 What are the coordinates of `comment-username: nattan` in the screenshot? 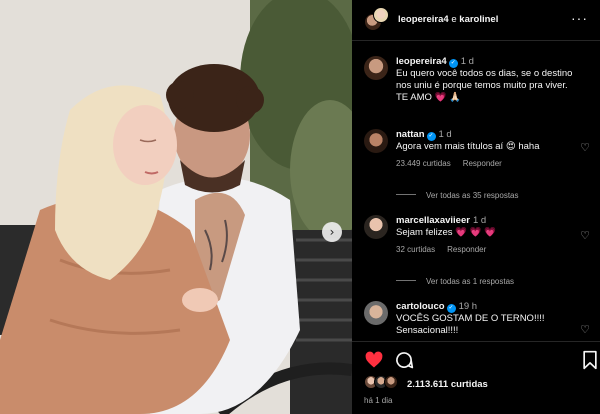 It's located at (410, 134).